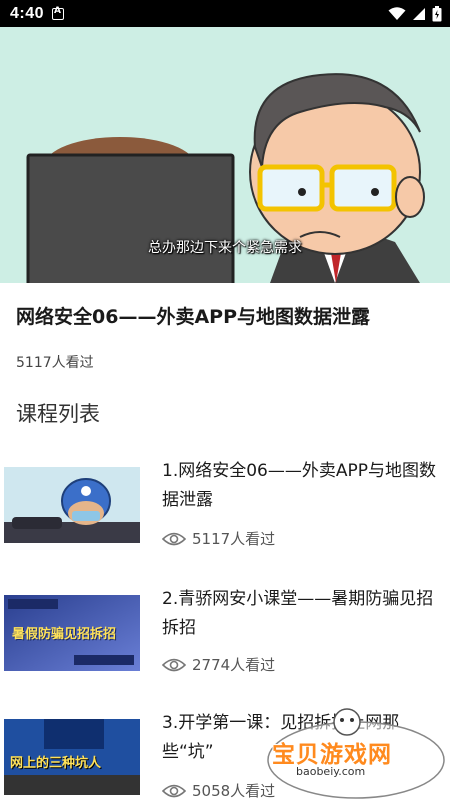 This screenshot has height=800, width=450. Describe the element at coordinates (58, 13) in the screenshot. I see `notification-icon` at that location.